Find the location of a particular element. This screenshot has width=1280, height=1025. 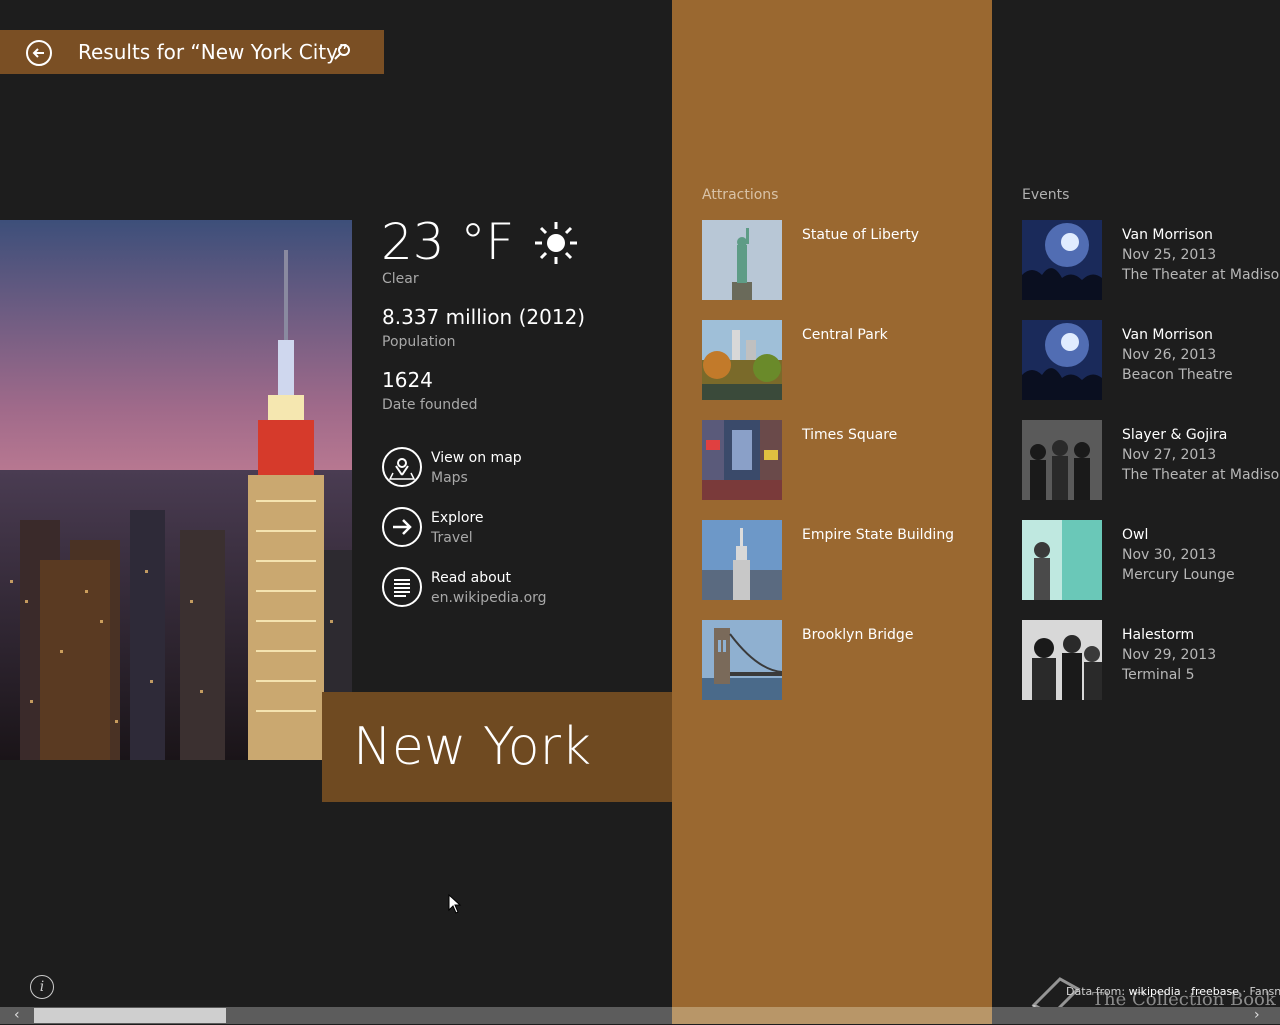

scroll-right-icon: › is located at coordinates (1257, 1015).